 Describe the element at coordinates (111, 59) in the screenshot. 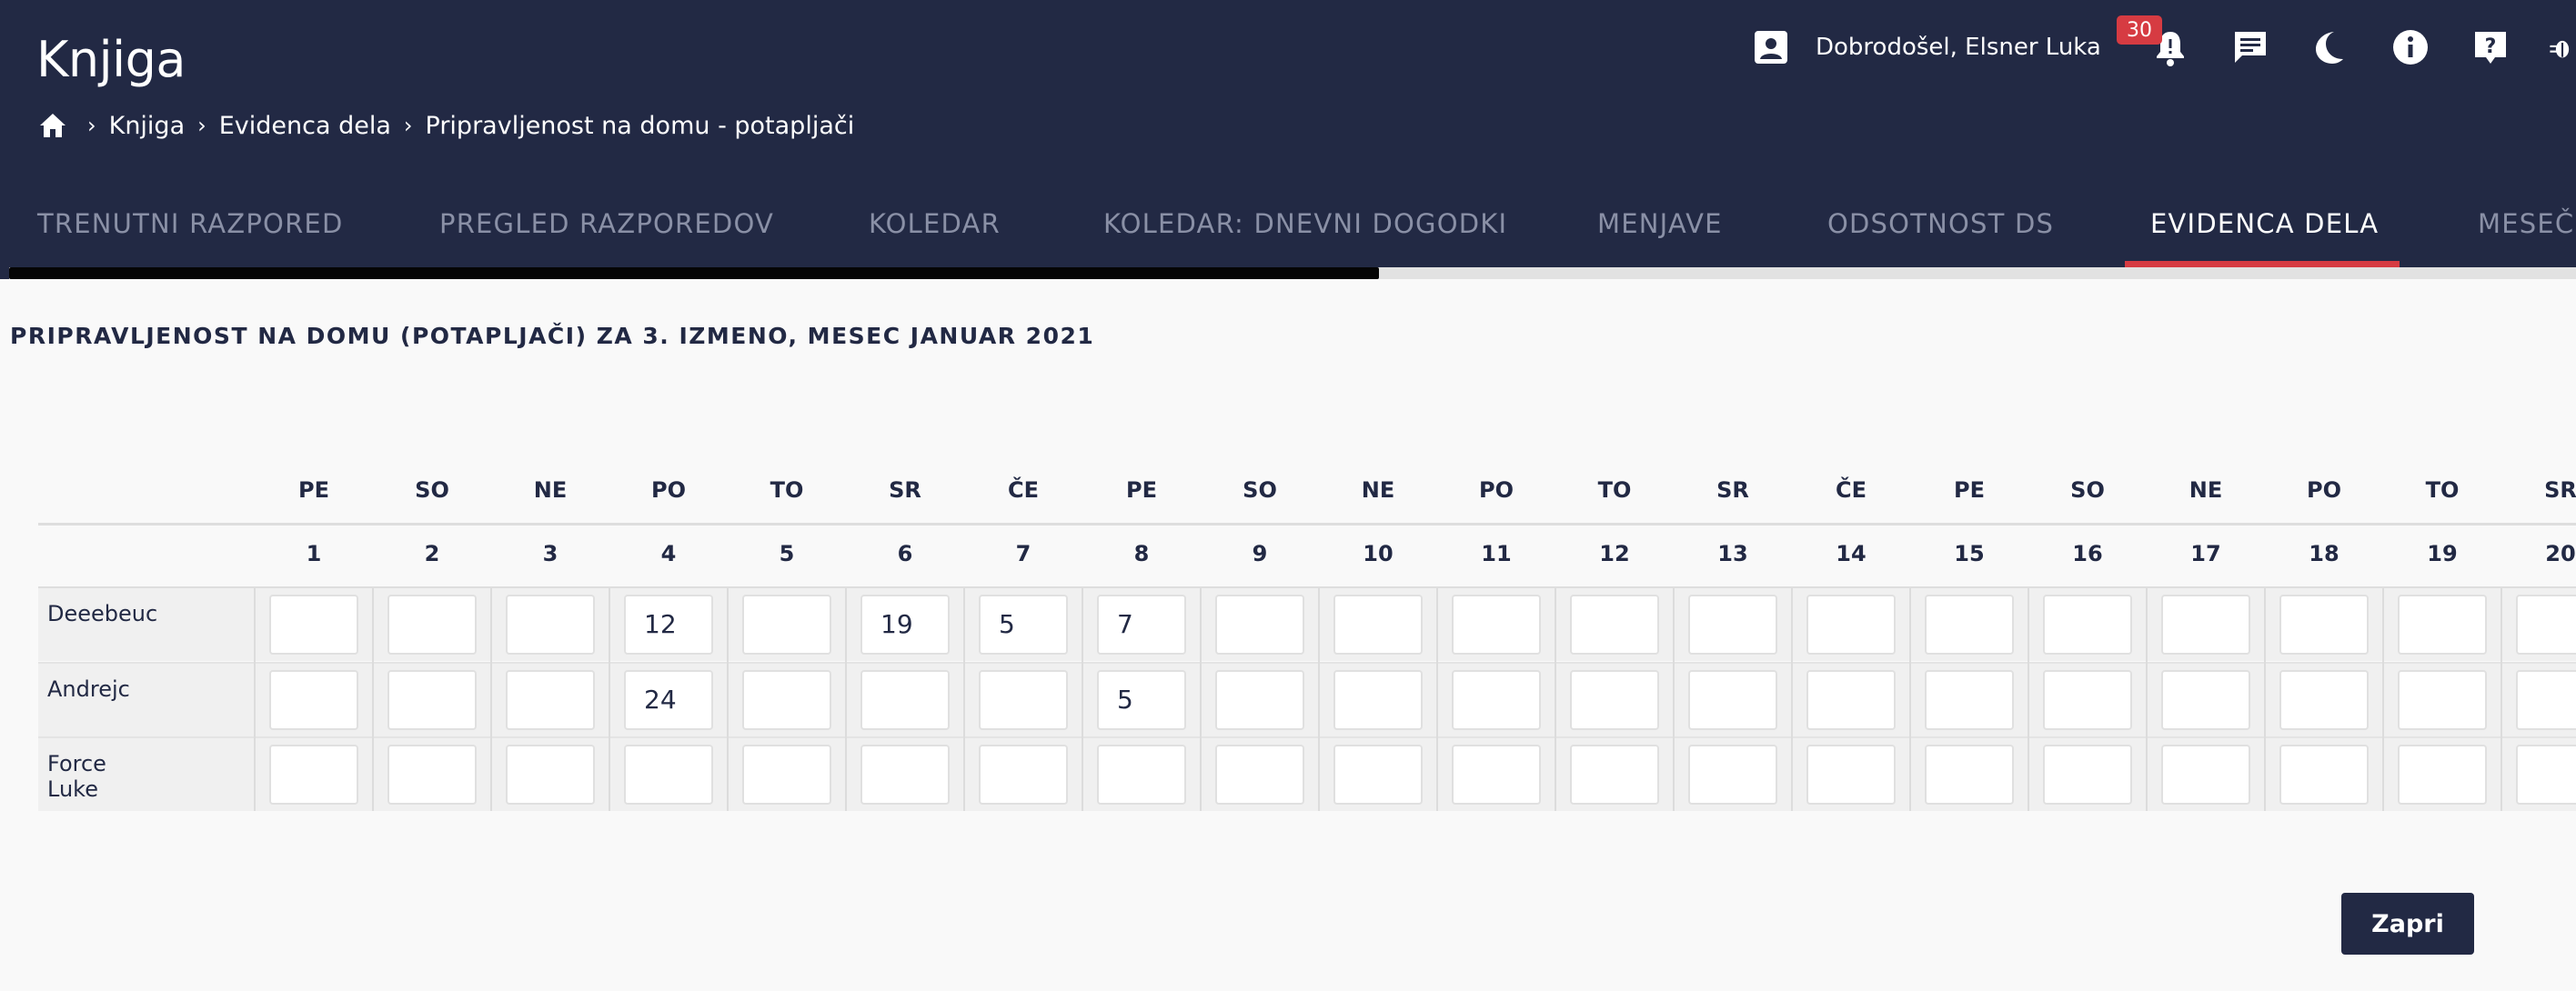

I see `app-title: Knjiga` at that location.